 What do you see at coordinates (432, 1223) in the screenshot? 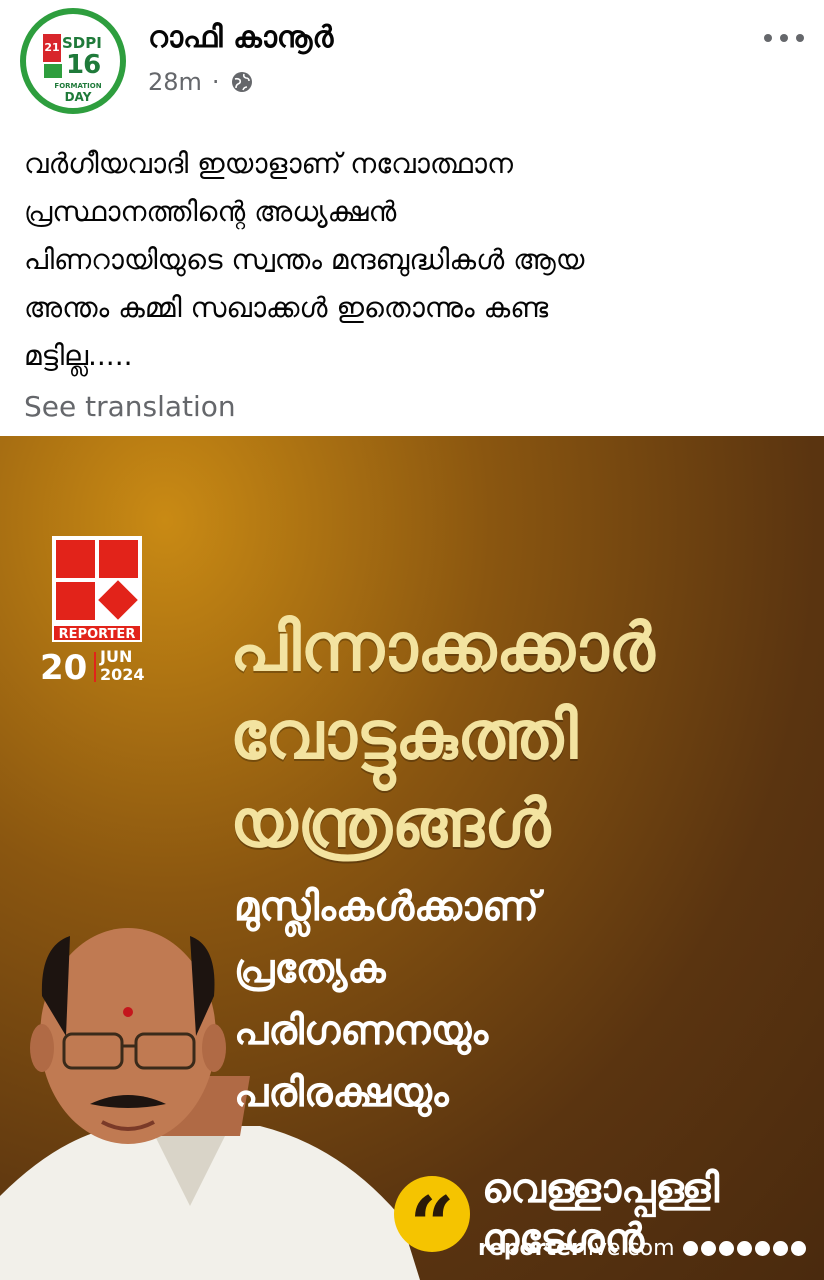
I see `quote-icon: “` at bounding box center [432, 1223].